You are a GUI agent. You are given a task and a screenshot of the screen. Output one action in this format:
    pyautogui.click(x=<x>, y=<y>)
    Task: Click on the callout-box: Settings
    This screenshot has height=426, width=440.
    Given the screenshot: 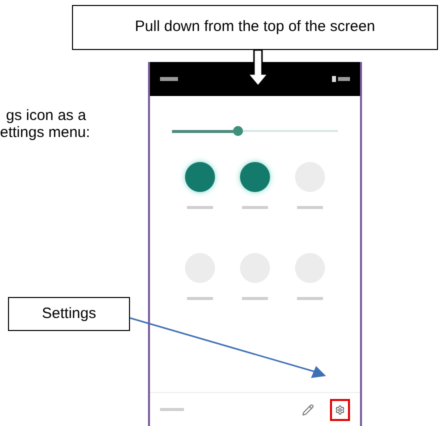 What is the action you would take?
    pyautogui.click(x=69, y=314)
    